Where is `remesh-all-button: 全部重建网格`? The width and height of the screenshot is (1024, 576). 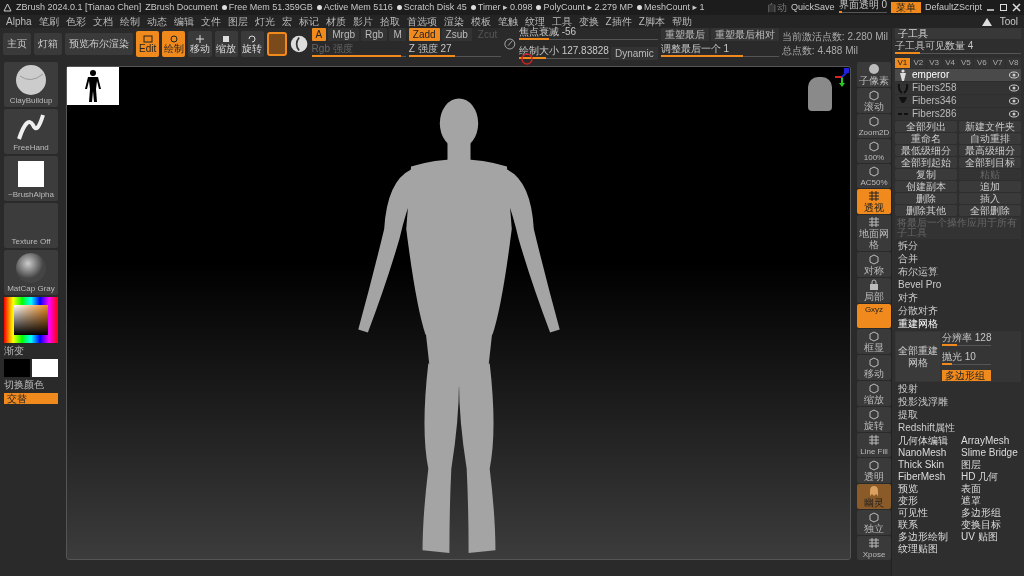
remesh-all-button: 全部重建网格 is located at coordinates (918, 356).